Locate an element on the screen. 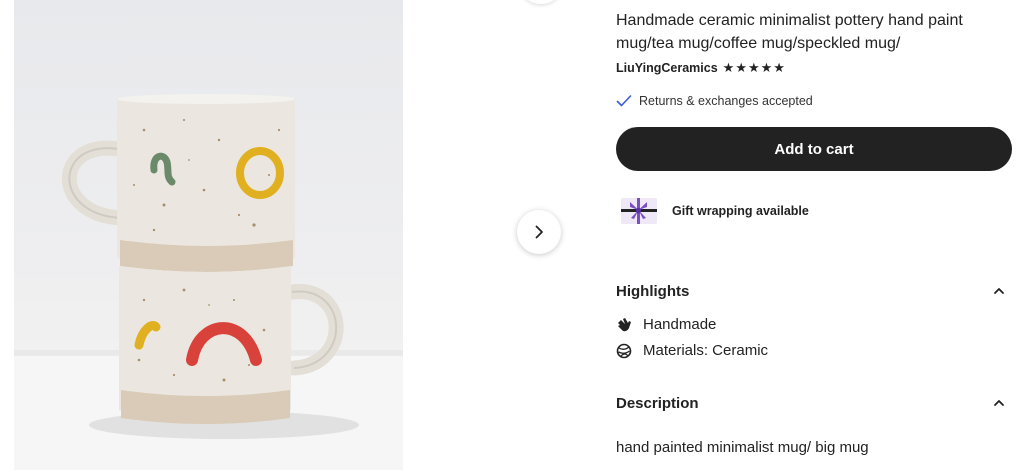 The height and width of the screenshot is (470, 1024). yarn-ball-icon is located at coordinates (624, 350).